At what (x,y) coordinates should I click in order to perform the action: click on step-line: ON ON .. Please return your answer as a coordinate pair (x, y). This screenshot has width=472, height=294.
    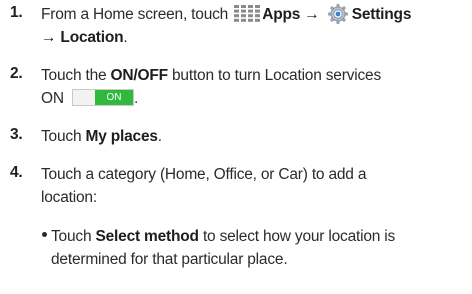
    Looking at the image, I should click on (211, 98).